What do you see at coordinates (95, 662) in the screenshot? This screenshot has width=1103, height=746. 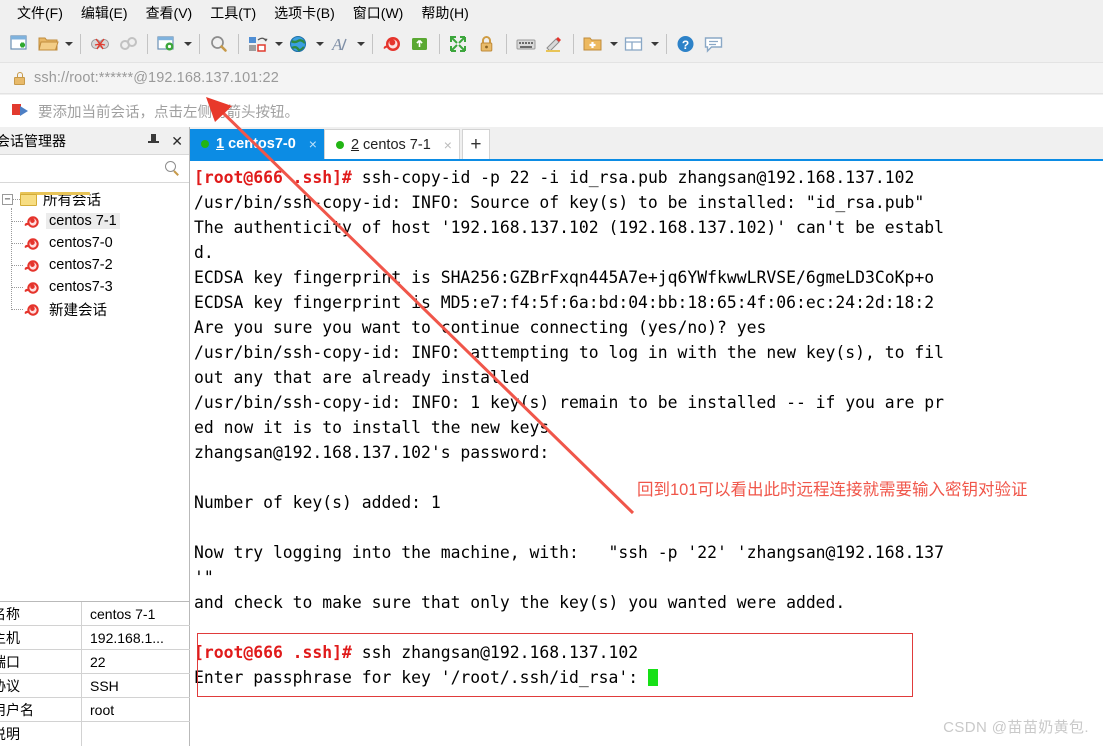 I see `table-row: 端口 22` at bounding box center [95, 662].